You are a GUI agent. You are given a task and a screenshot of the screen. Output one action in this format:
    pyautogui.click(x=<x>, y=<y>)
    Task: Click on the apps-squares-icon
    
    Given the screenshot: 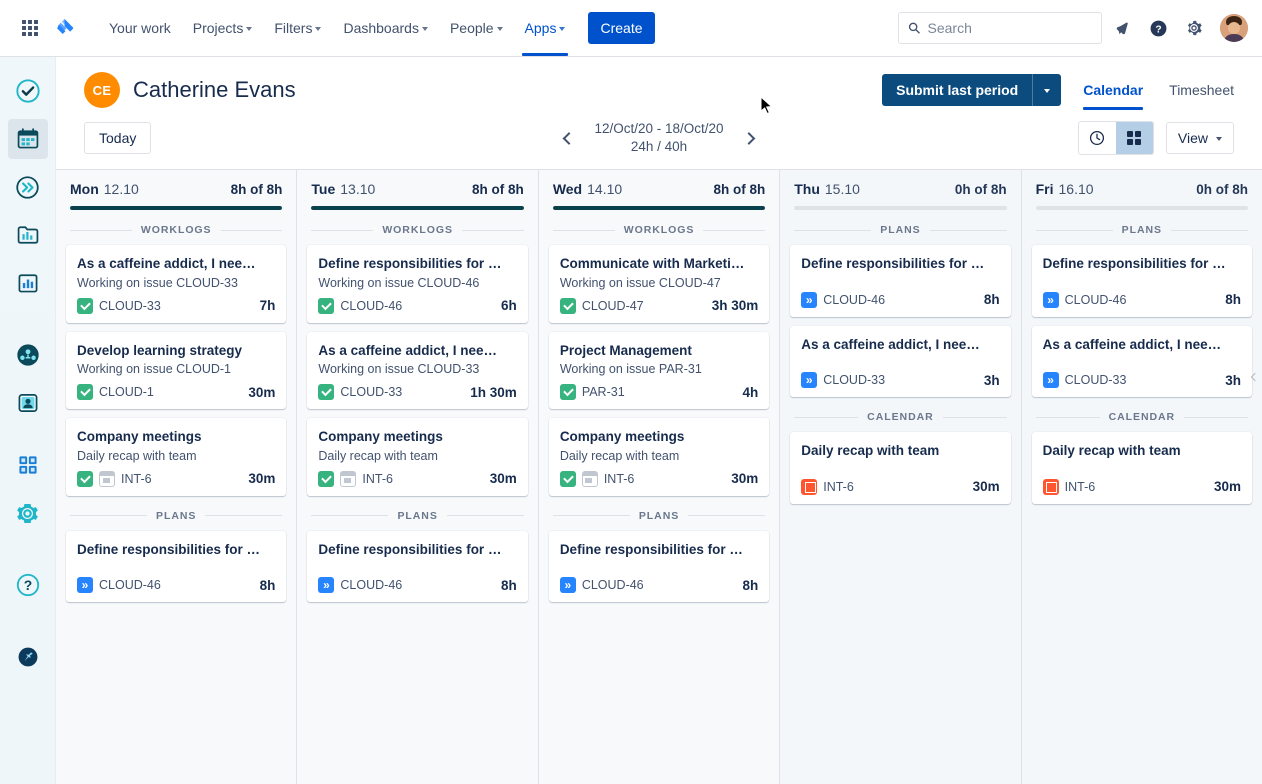 What is the action you would take?
    pyautogui.click(x=28, y=465)
    